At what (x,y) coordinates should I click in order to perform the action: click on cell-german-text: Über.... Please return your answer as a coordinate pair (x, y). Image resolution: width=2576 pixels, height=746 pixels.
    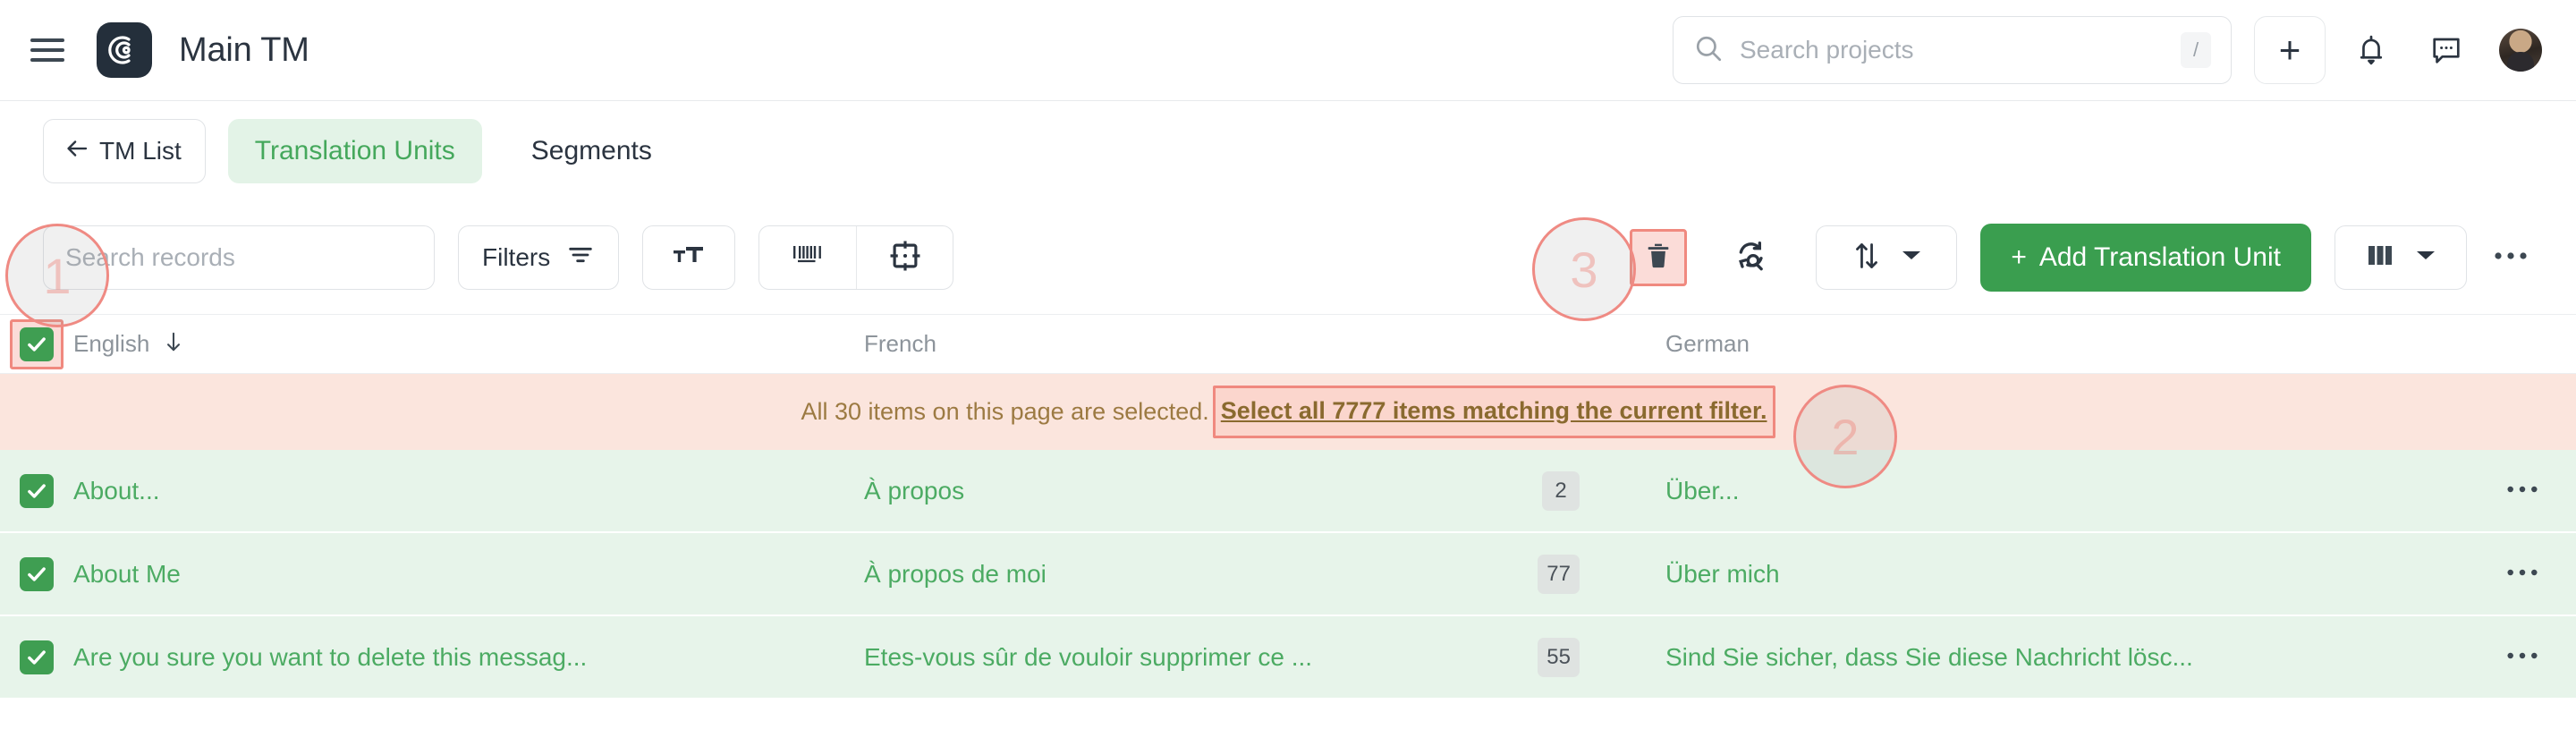
    Looking at the image, I should click on (1702, 490).